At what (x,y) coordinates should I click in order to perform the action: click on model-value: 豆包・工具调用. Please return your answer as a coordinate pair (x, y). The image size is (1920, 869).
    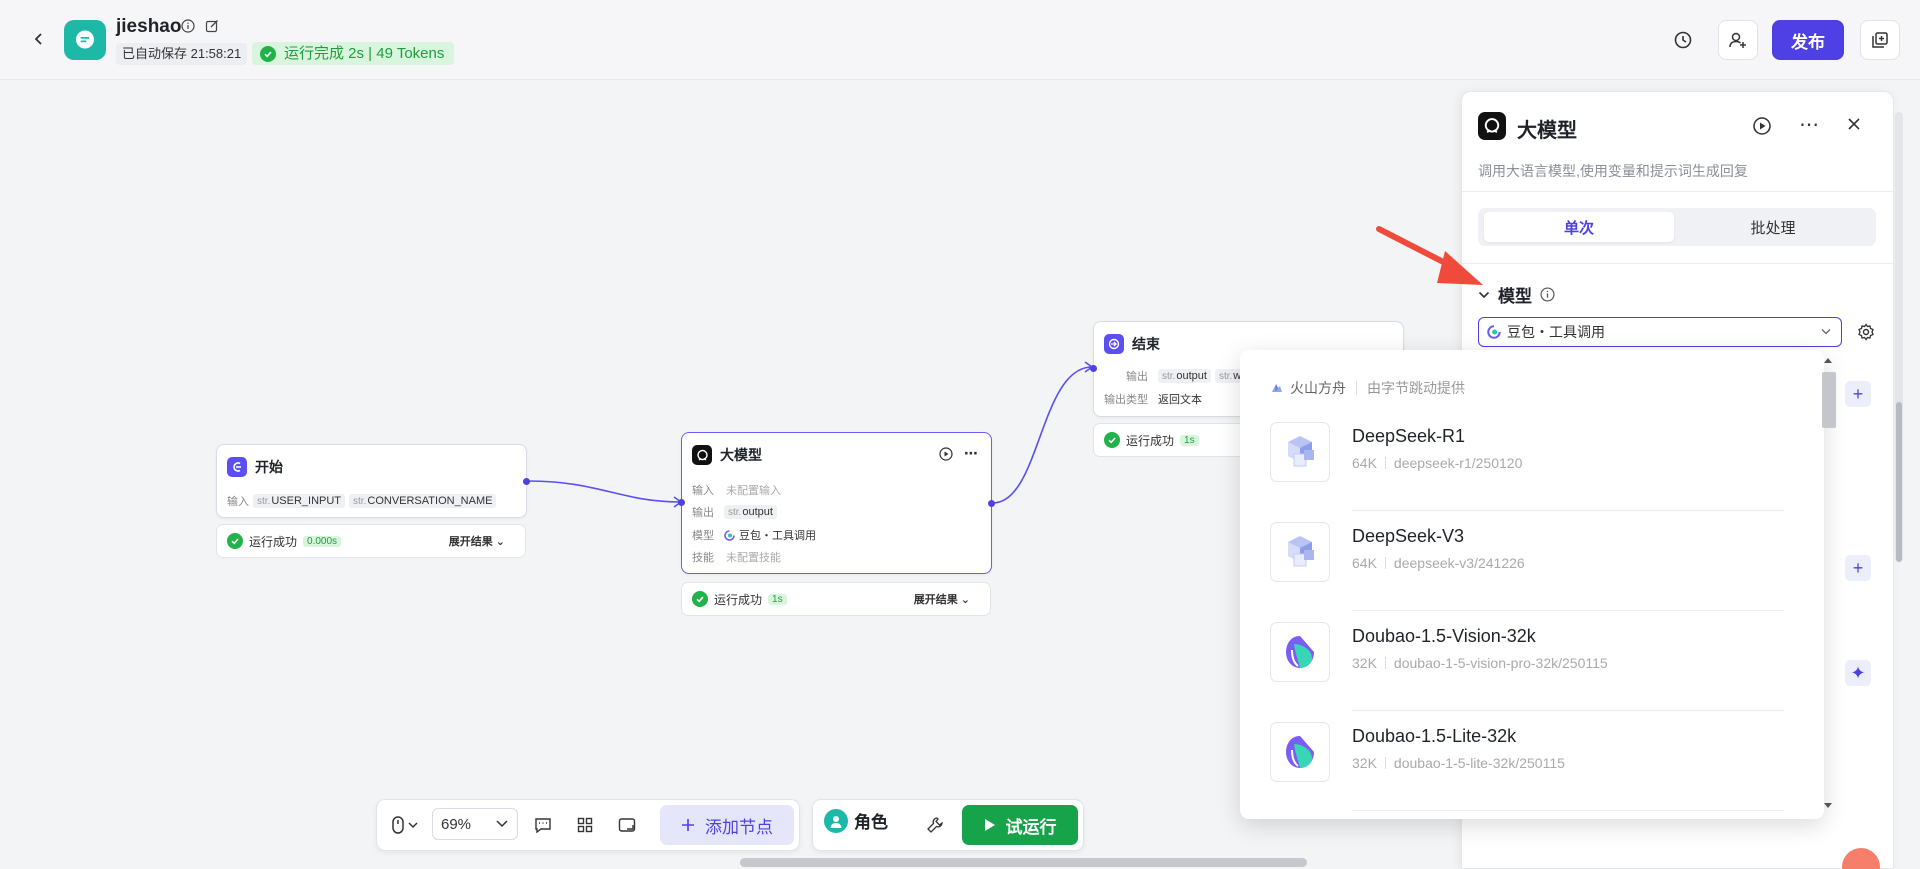
    Looking at the image, I should click on (777, 536).